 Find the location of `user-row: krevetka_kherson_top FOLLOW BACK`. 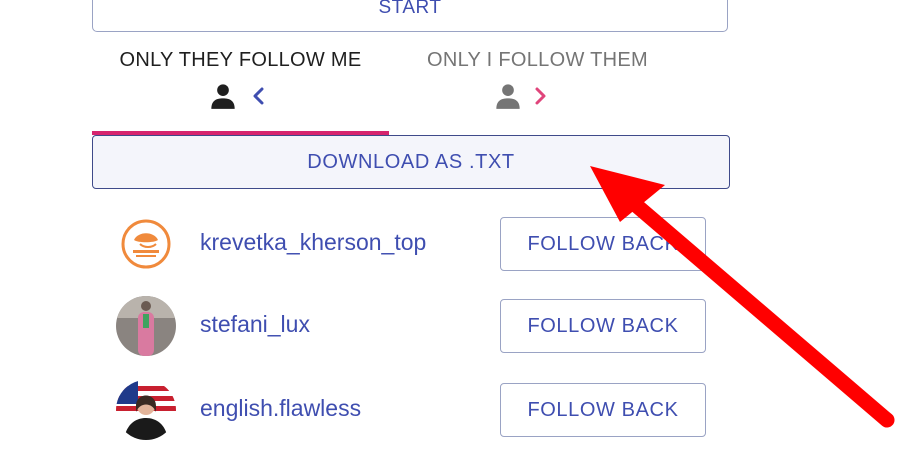

user-row: krevetka_kherson_top FOLLOW BACK is located at coordinates (412, 244).